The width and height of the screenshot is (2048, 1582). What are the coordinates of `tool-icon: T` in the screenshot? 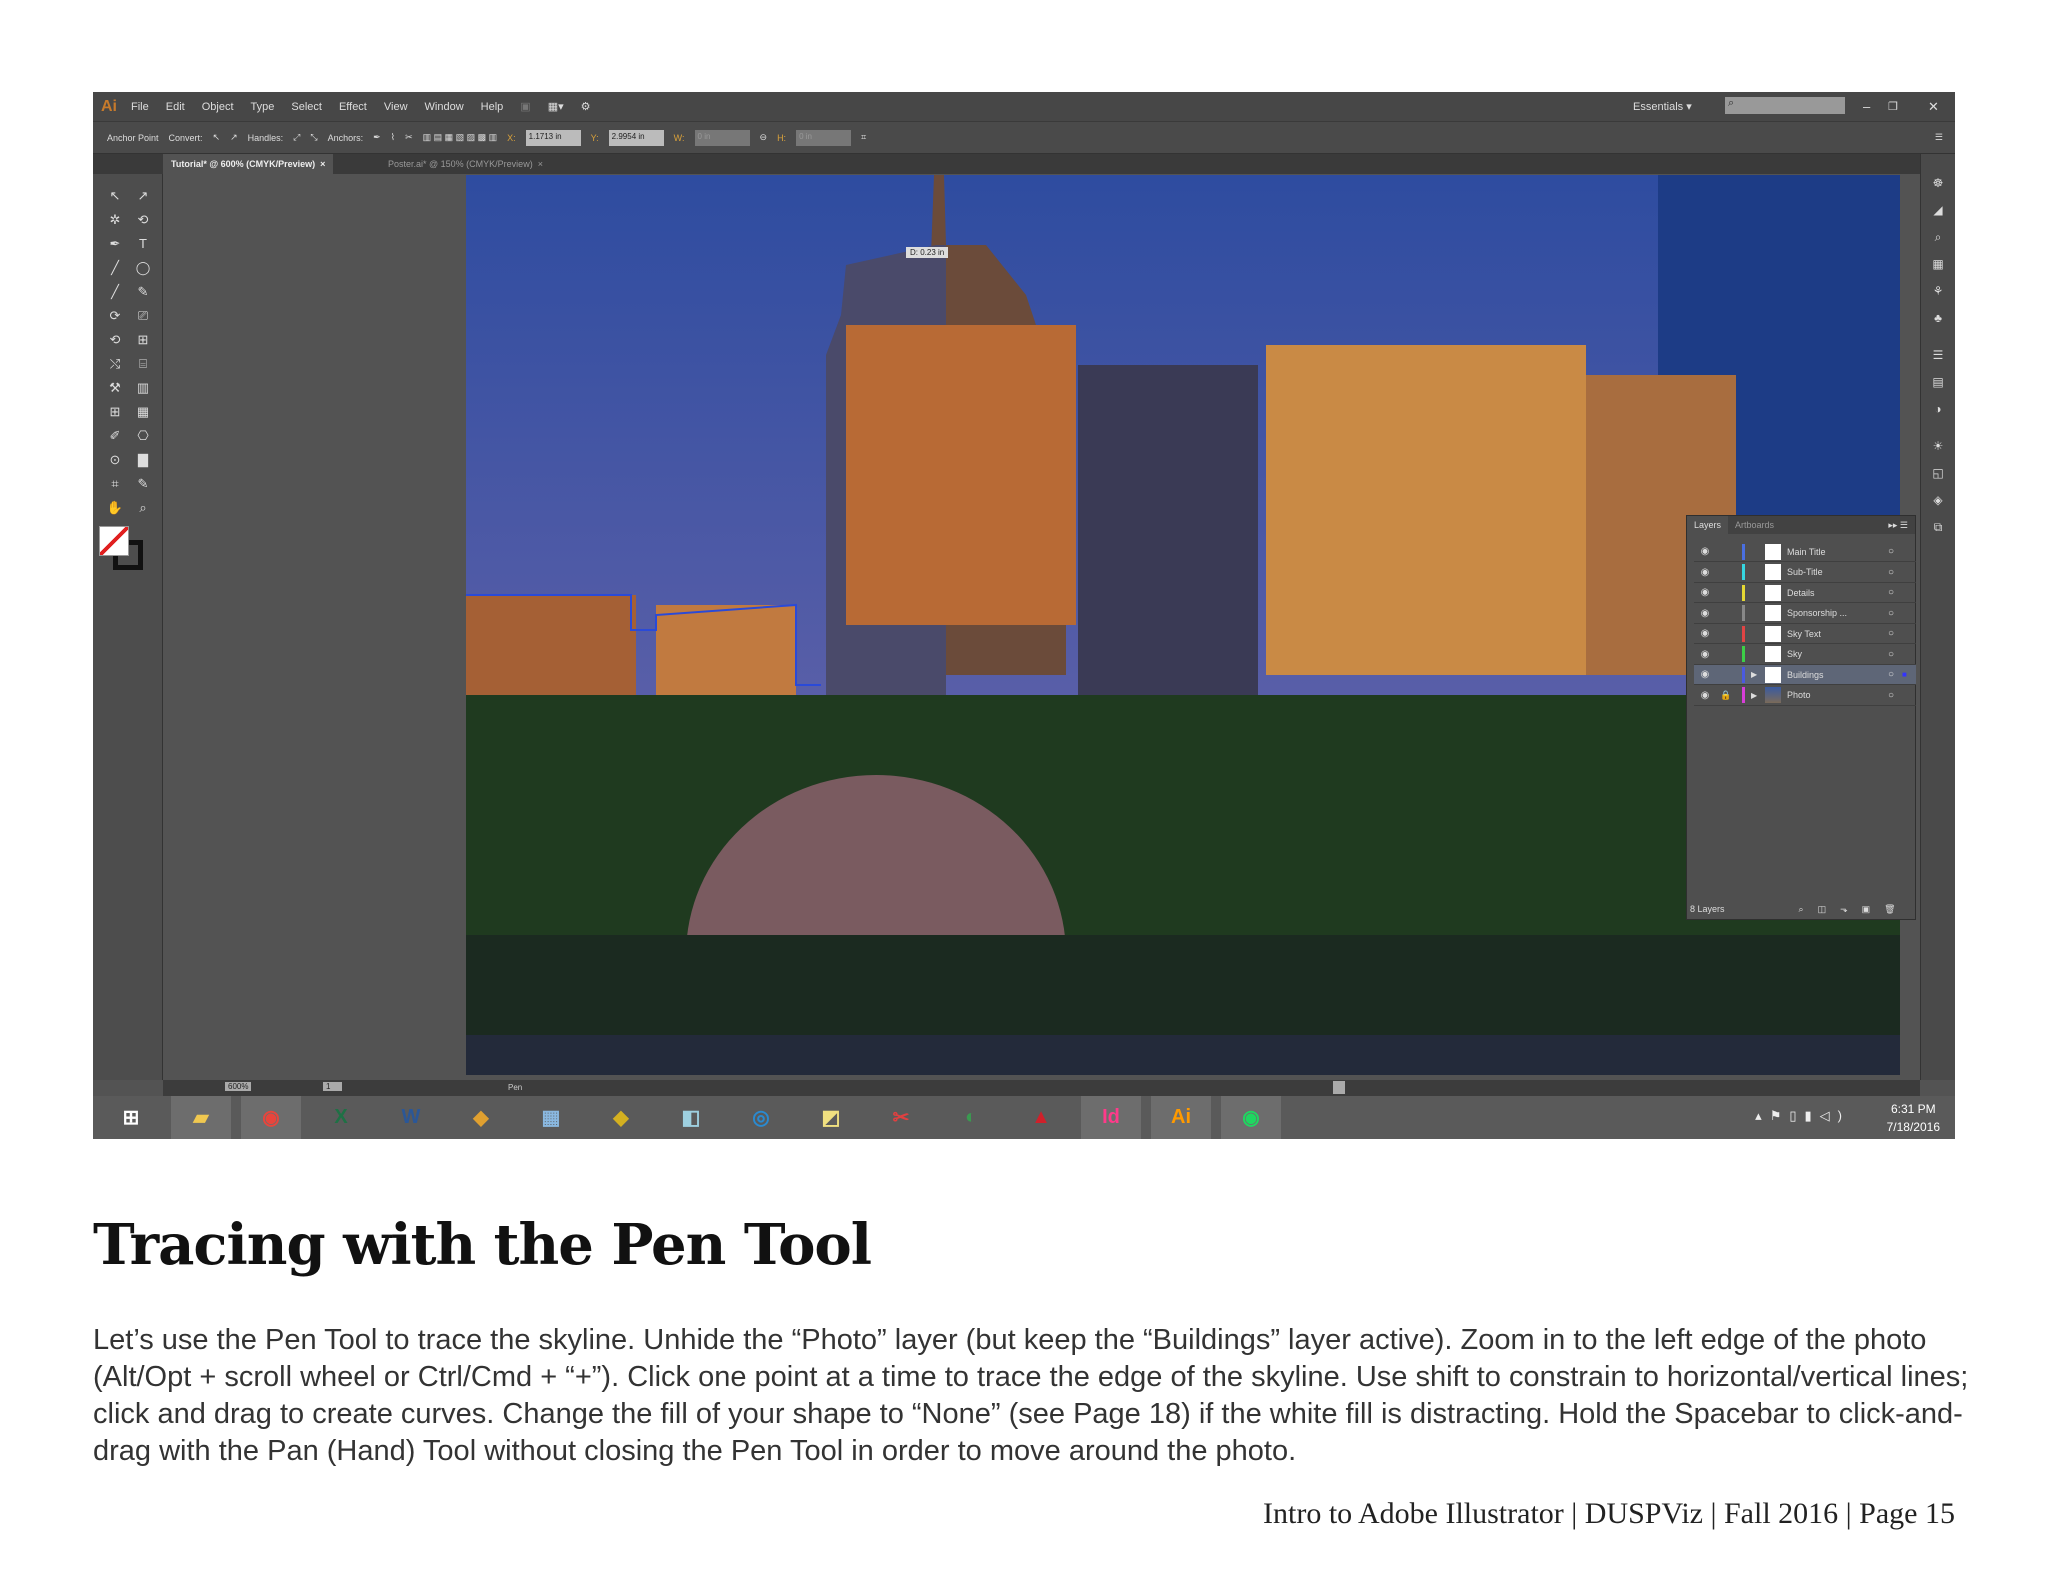 It's located at (143, 244).